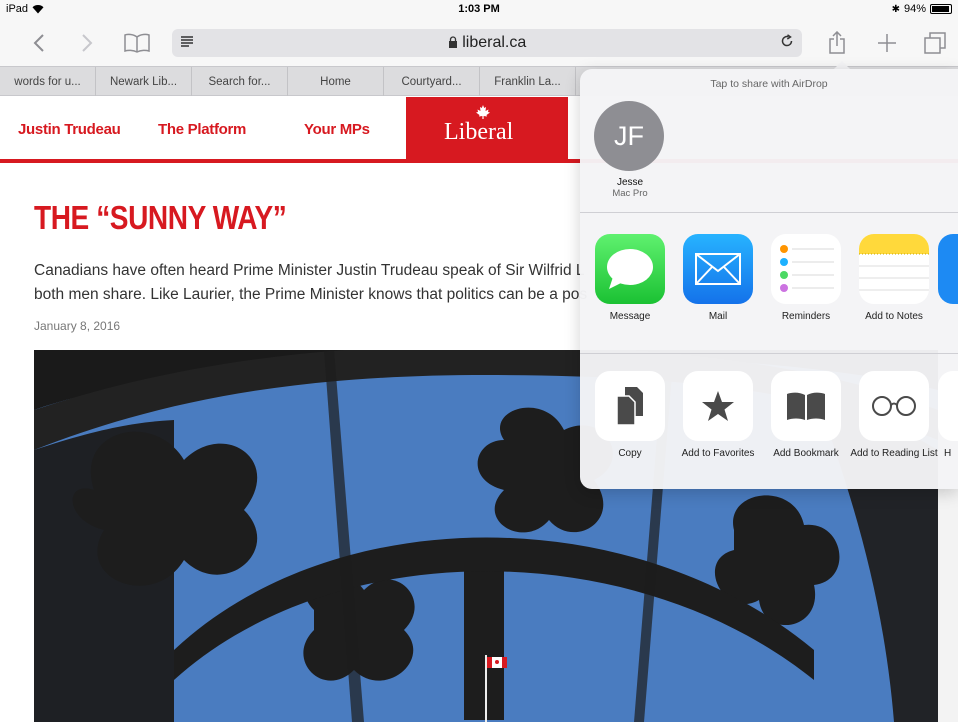  I want to click on copy-action: Copy, so click(630, 415).